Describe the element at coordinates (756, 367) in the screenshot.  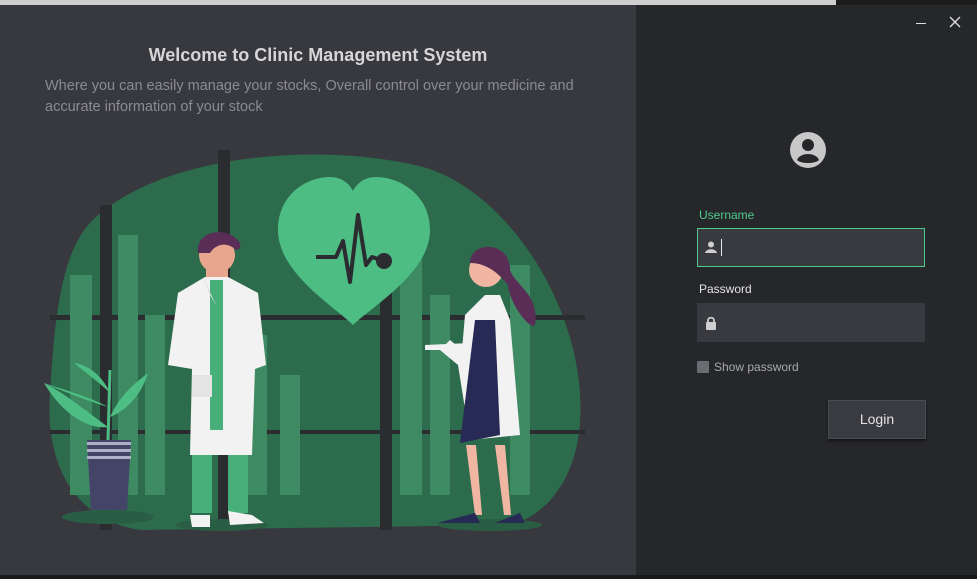
I see `show-password-label: Show password` at that location.